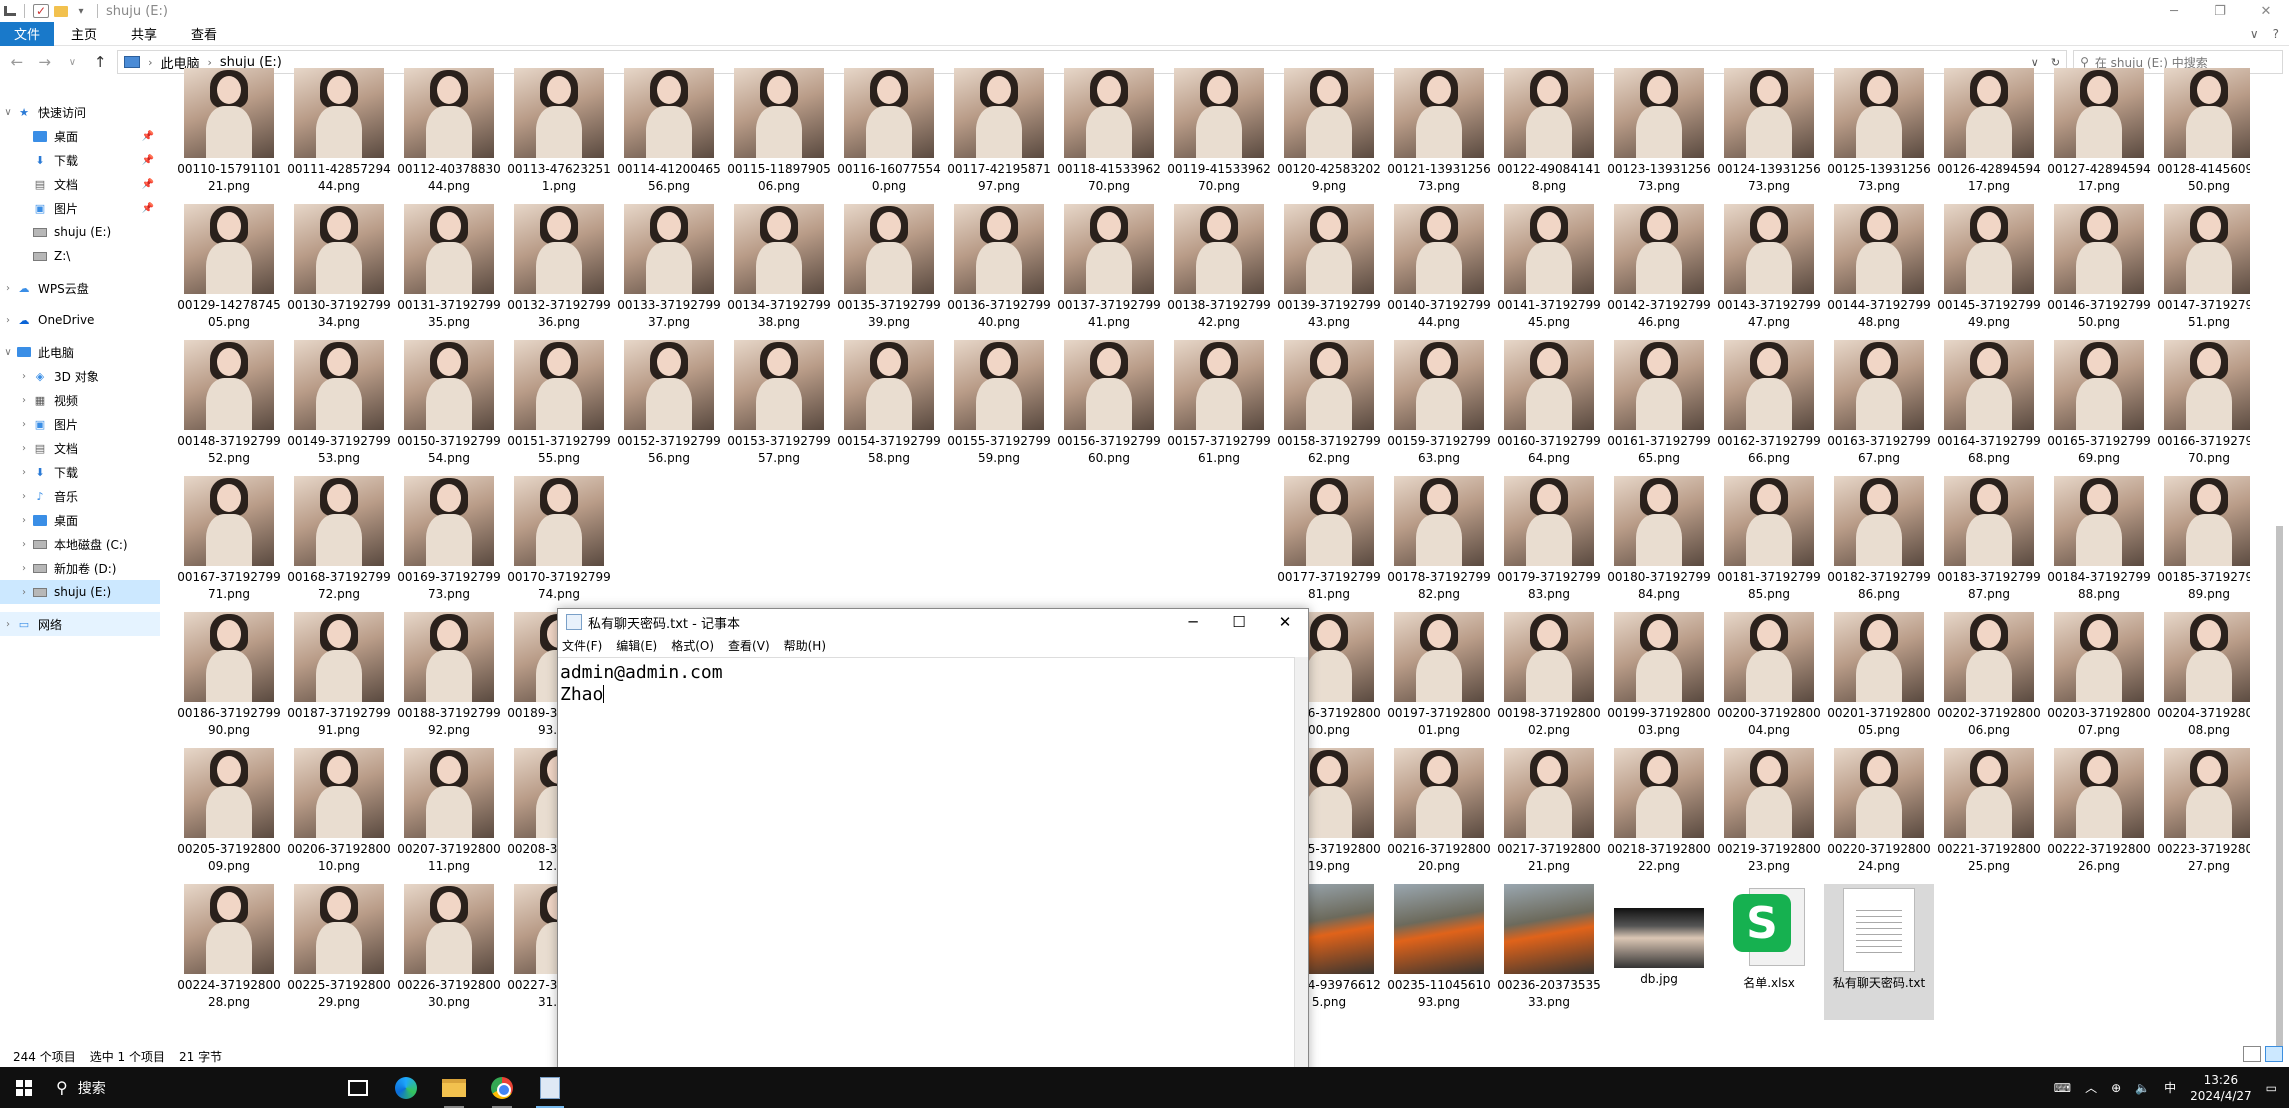 Image resolution: width=2289 pixels, height=1108 pixels. Describe the element at coordinates (1439, 136) in the screenshot. I see `file-tile: 00121-1393125673.png` at that location.